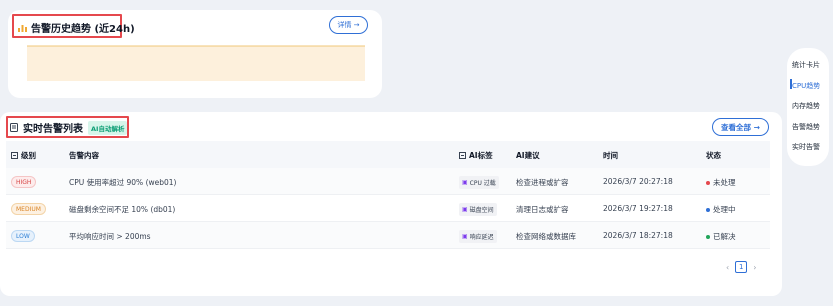 The height and width of the screenshot is (306, 833). Describe the element at coordinates (83, 29) in the screenshot. I see `trend-title-text: 告警历史趋势 (近24h)` at that location.